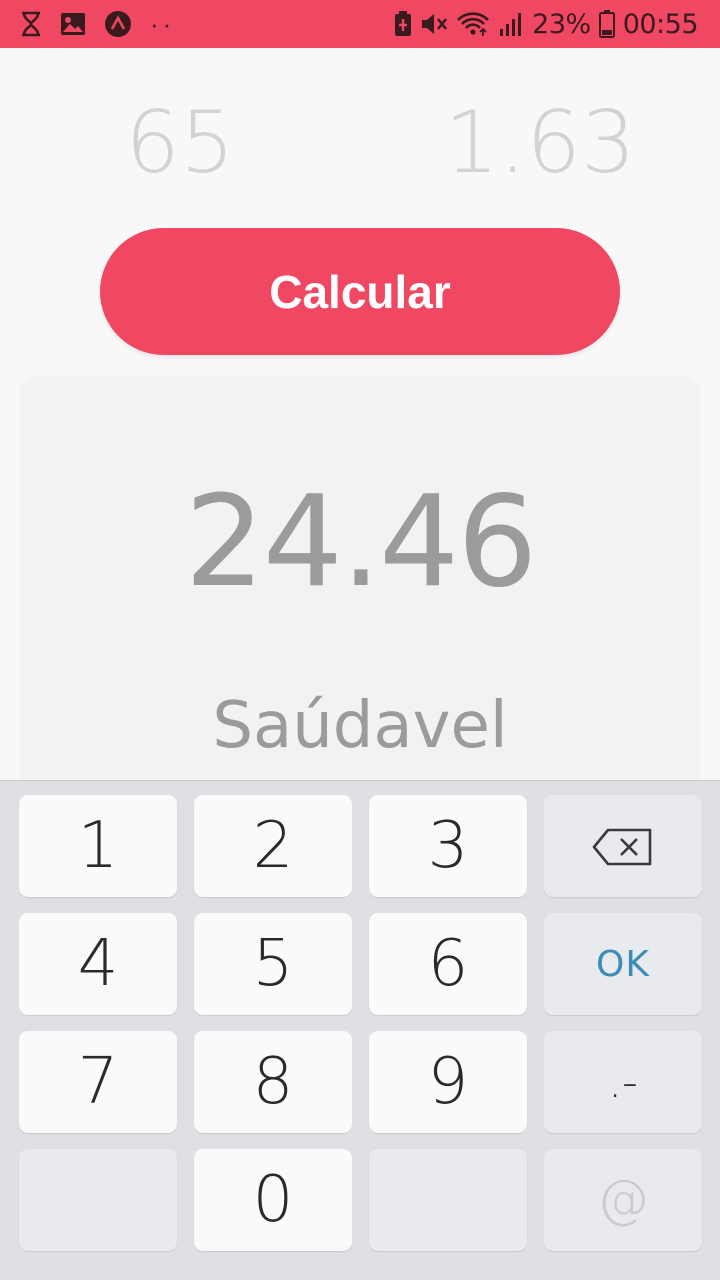 This screenshot has height=1280, width=720. What do you see at coordinates (360, 24) in the screenshot?
I see `status-bar: ·· 23% 00:55` at bounding box center [360, 24].